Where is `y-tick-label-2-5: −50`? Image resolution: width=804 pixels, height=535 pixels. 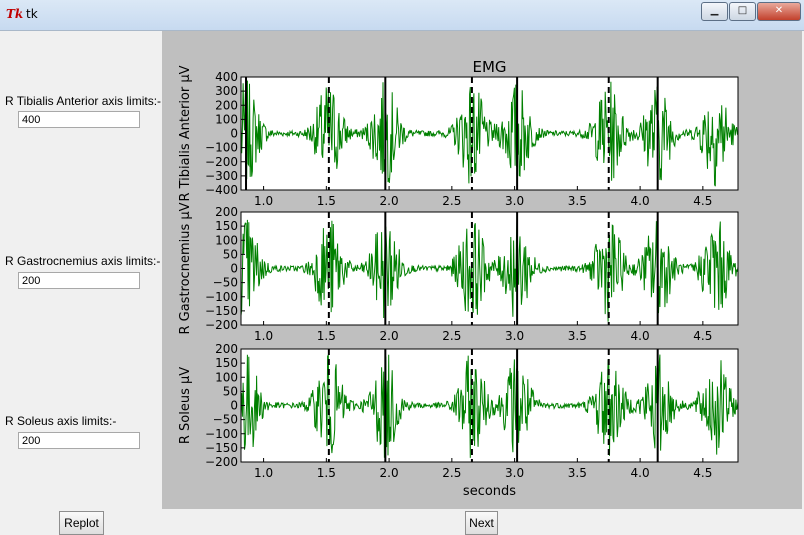 y-tick-label-2-5: −50 is located at coordinates (225, 420).